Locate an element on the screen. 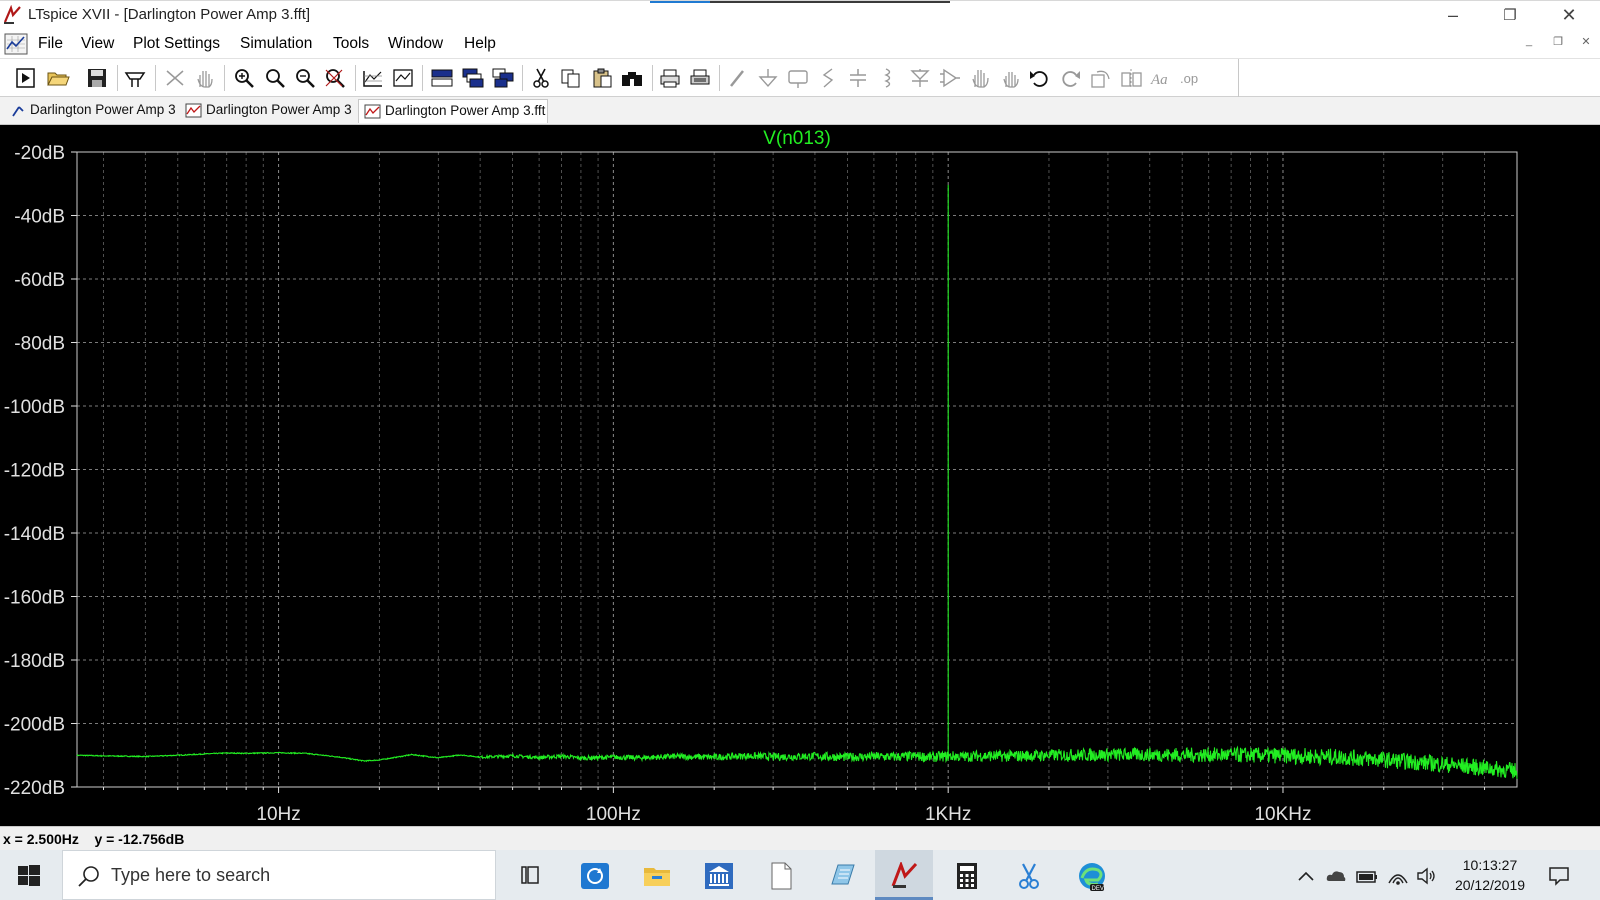  redo-icon is located at coordinates (1070, 78).